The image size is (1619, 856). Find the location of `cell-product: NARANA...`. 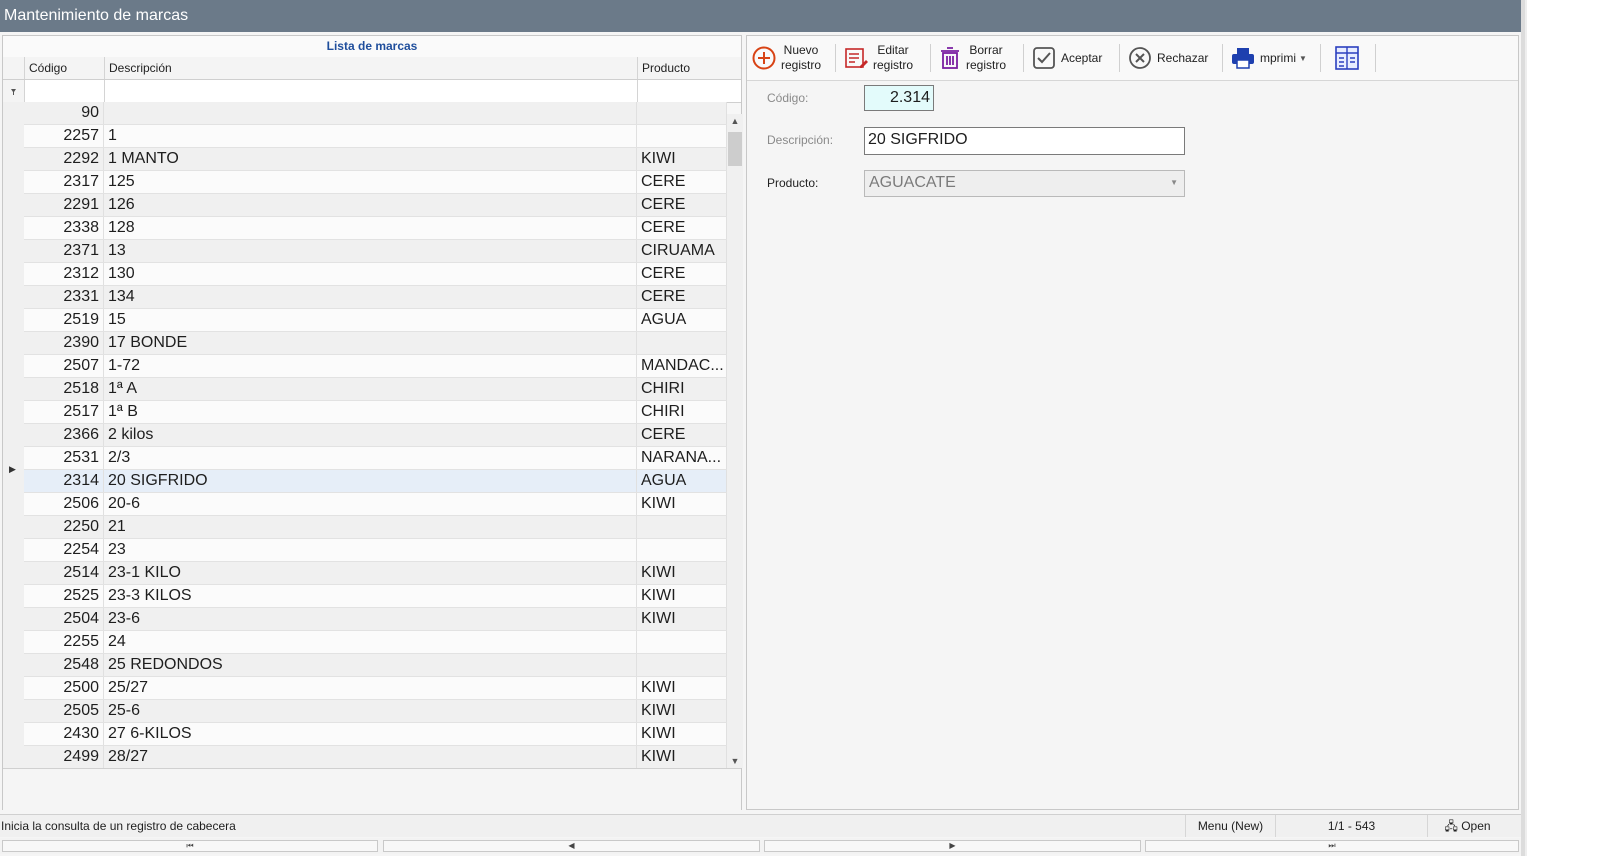

cell-product: NARANA... is located at coordinates (682, 458).